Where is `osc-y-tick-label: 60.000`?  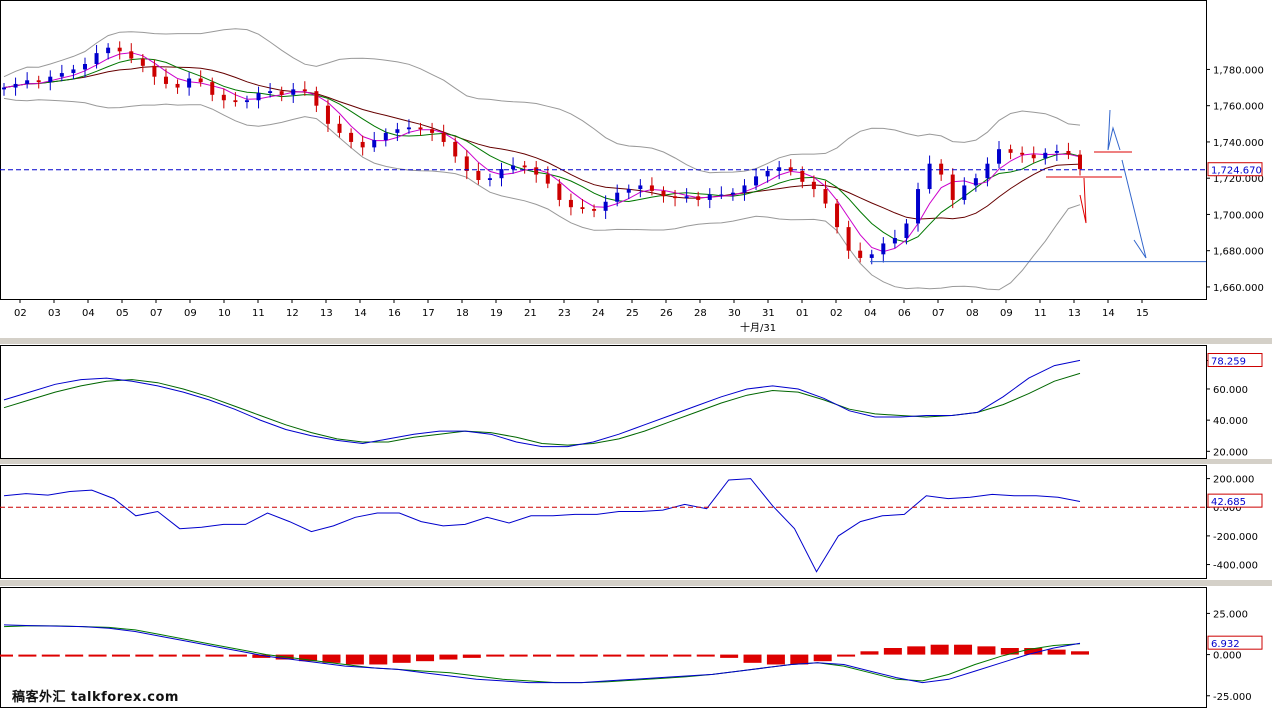
osc-y-tick-label: 60.000 is located at coordinates (1230, 390).